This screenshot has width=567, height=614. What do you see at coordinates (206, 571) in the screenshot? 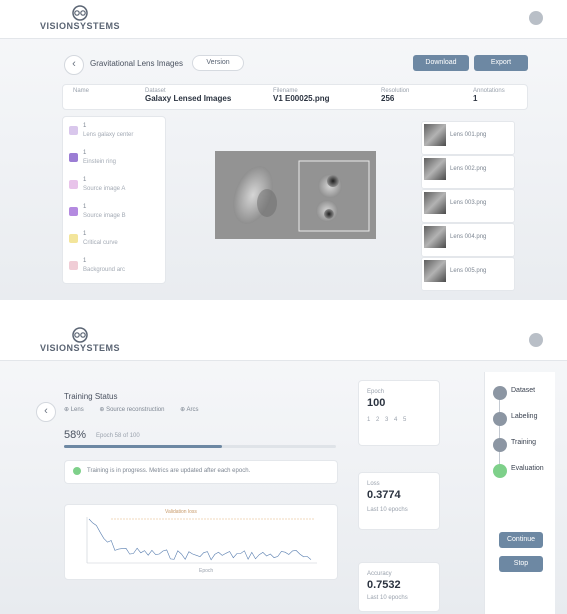
I see `chart-x-label: Epoch` at bounding box center [206, 571].